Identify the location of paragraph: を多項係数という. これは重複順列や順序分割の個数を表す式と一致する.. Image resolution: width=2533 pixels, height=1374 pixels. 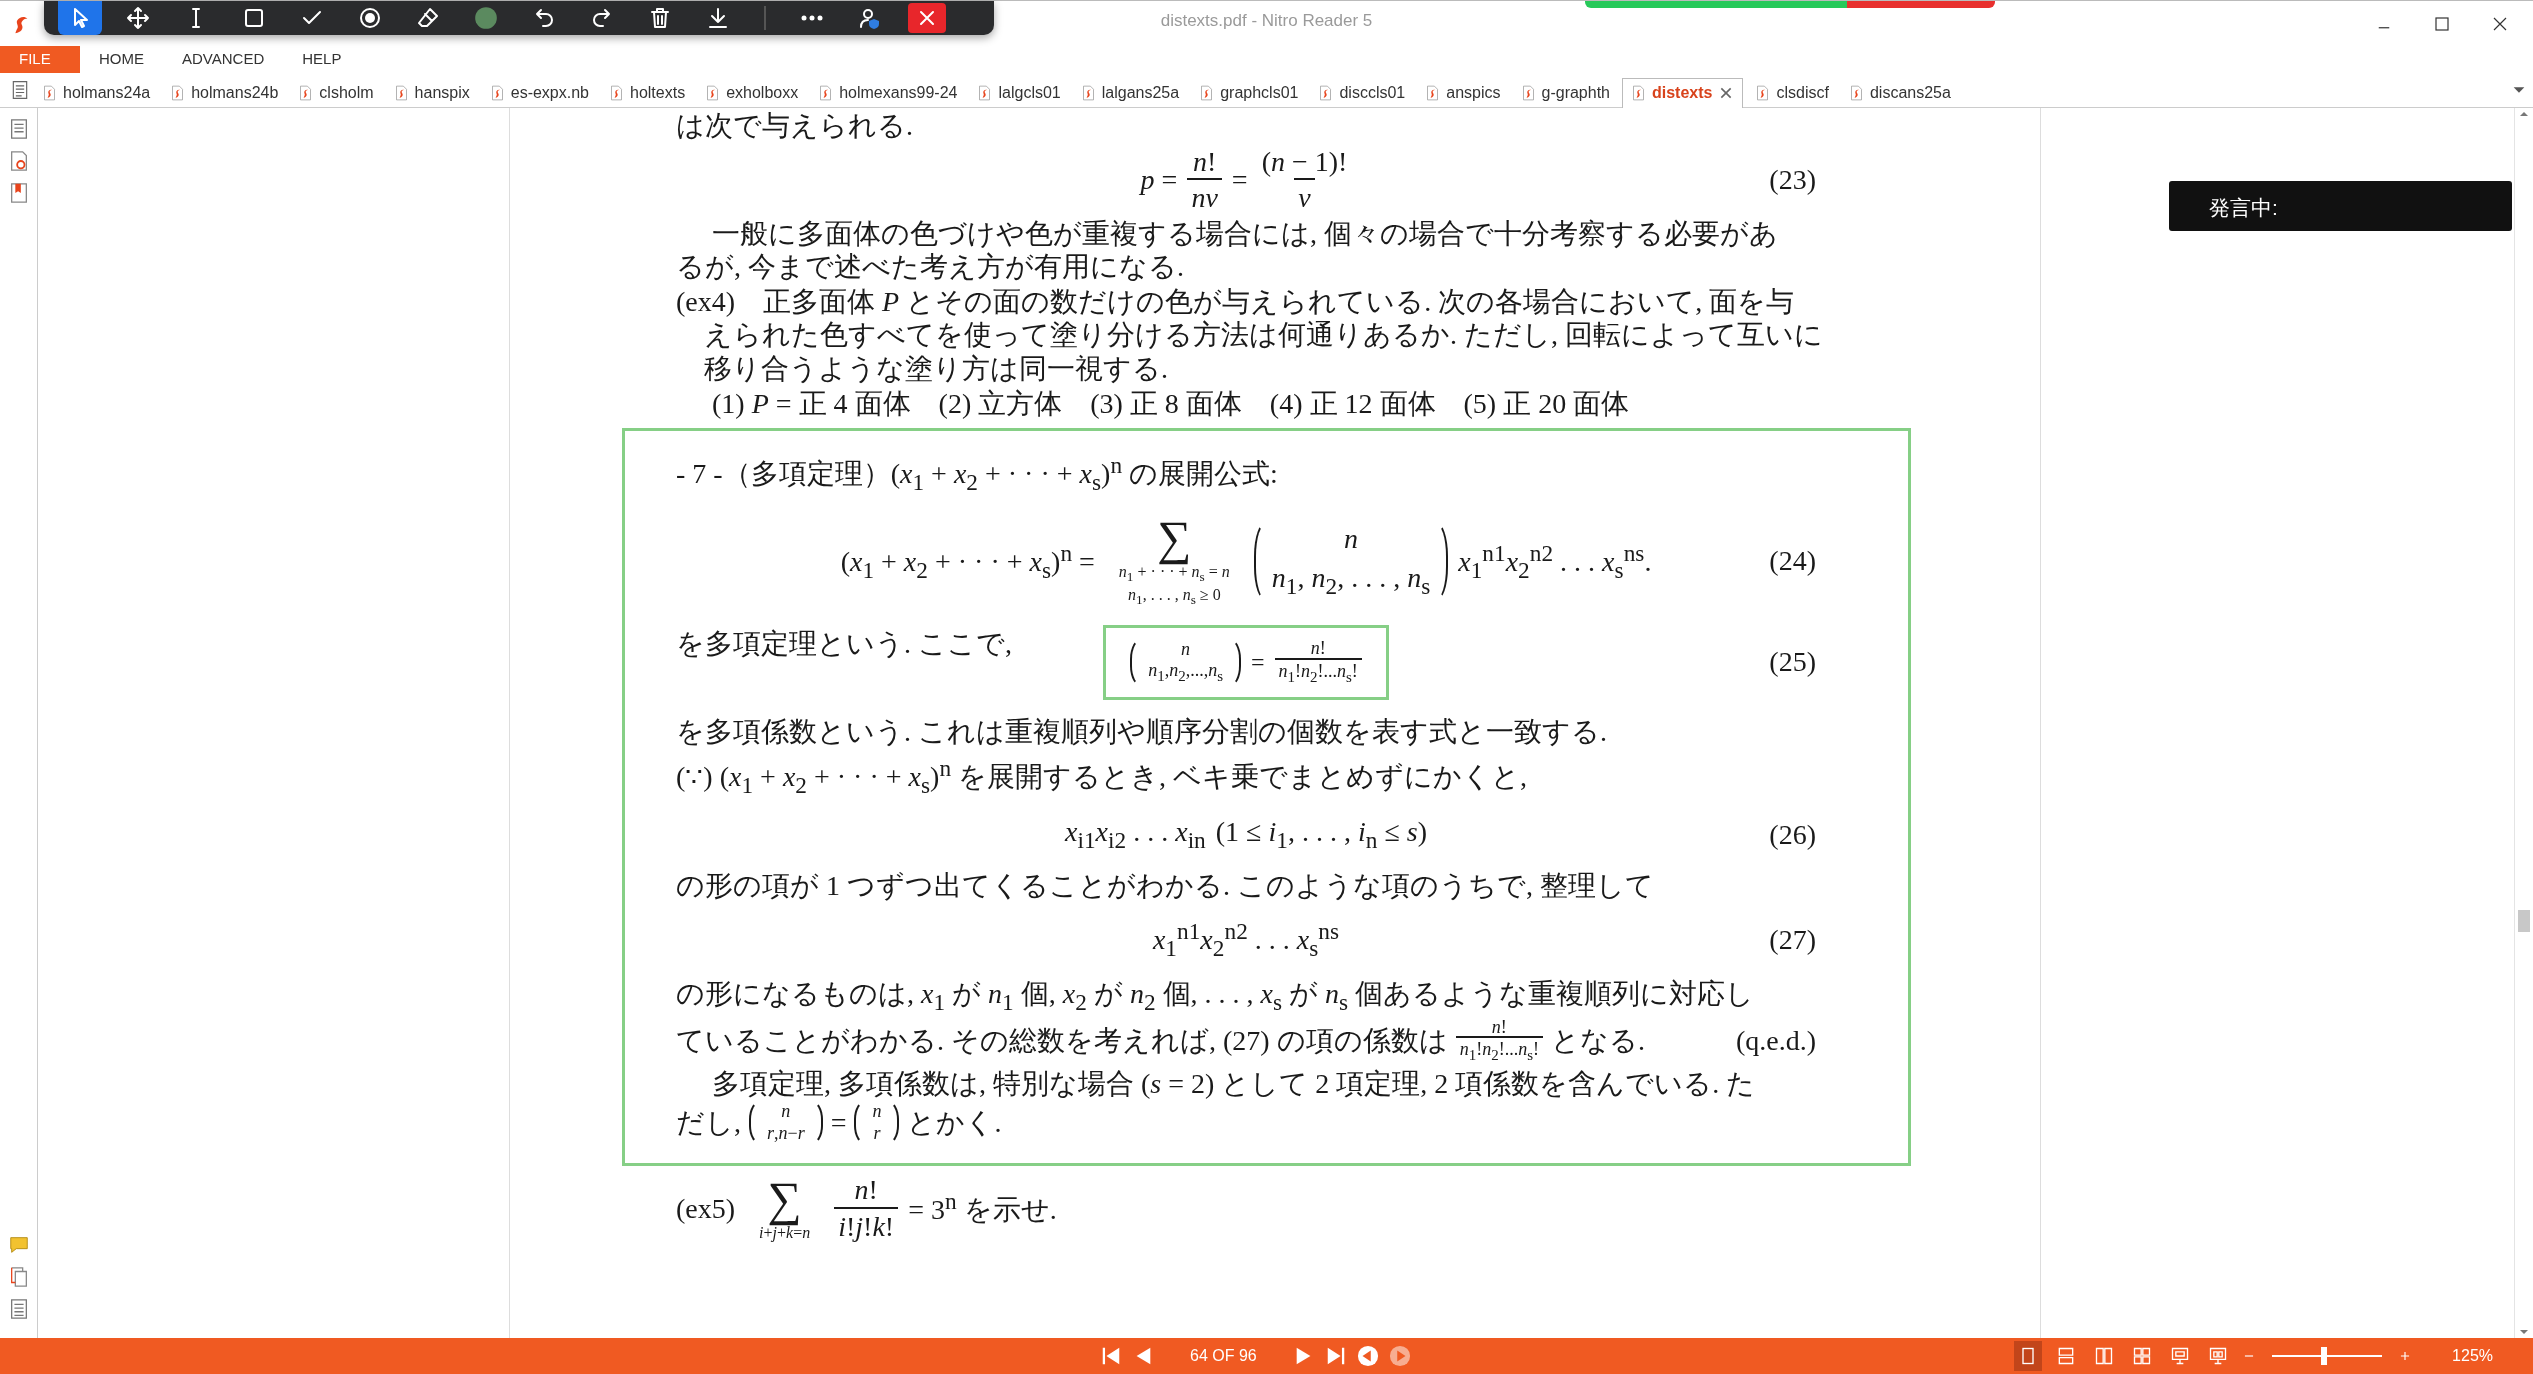
(1142, 731).